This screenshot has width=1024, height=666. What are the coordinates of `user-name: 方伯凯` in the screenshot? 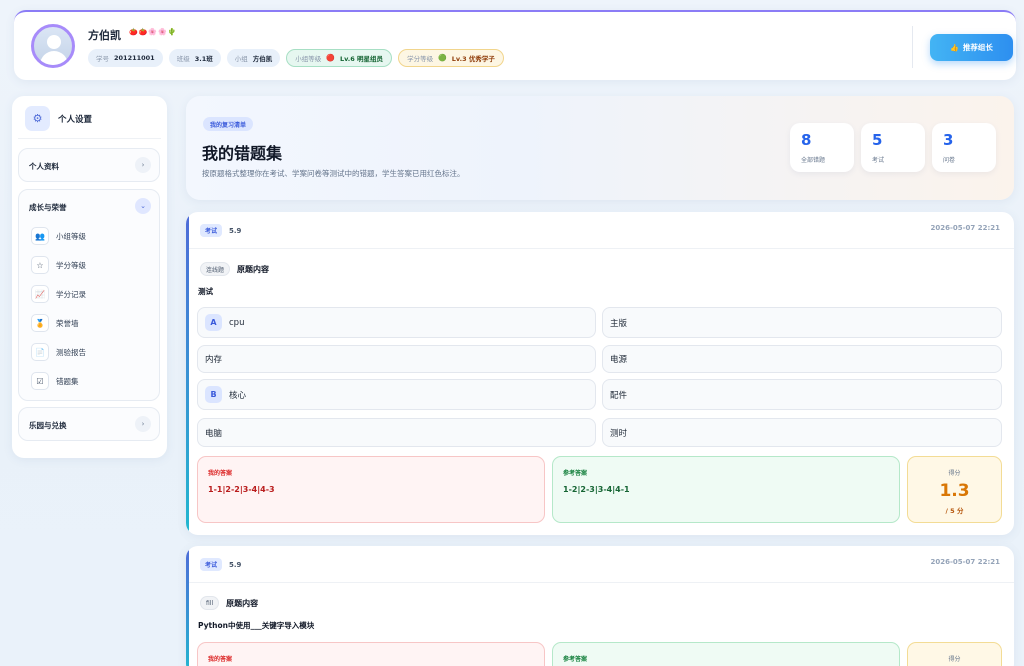 It's located at (104, 35).